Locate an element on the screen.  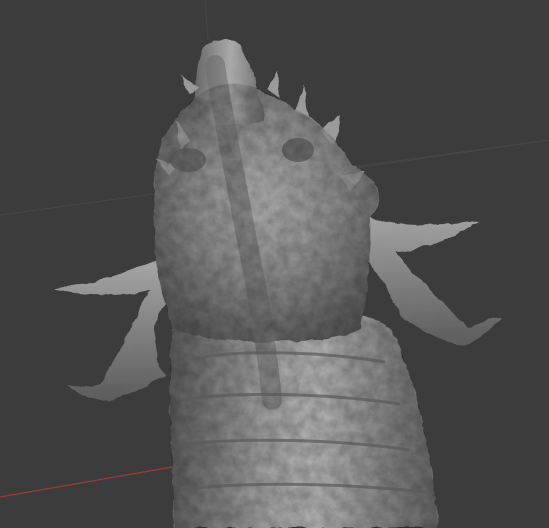
left-horn is located at coordinates (111, 330).